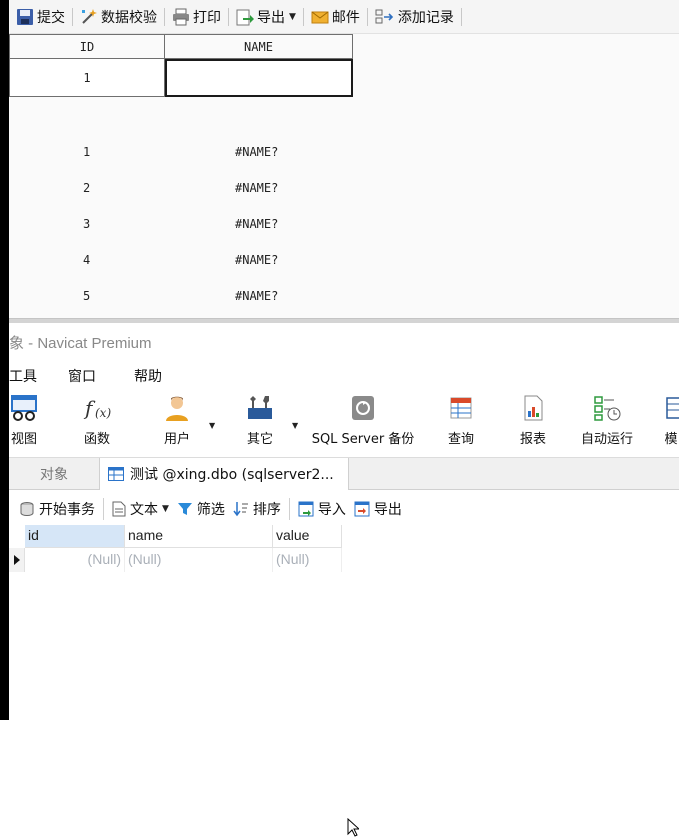 This screenshot has width=679, height=837. Describe the element at coordinates (199, 536) in the screenshot. I see `column-header-name: name` at that location.